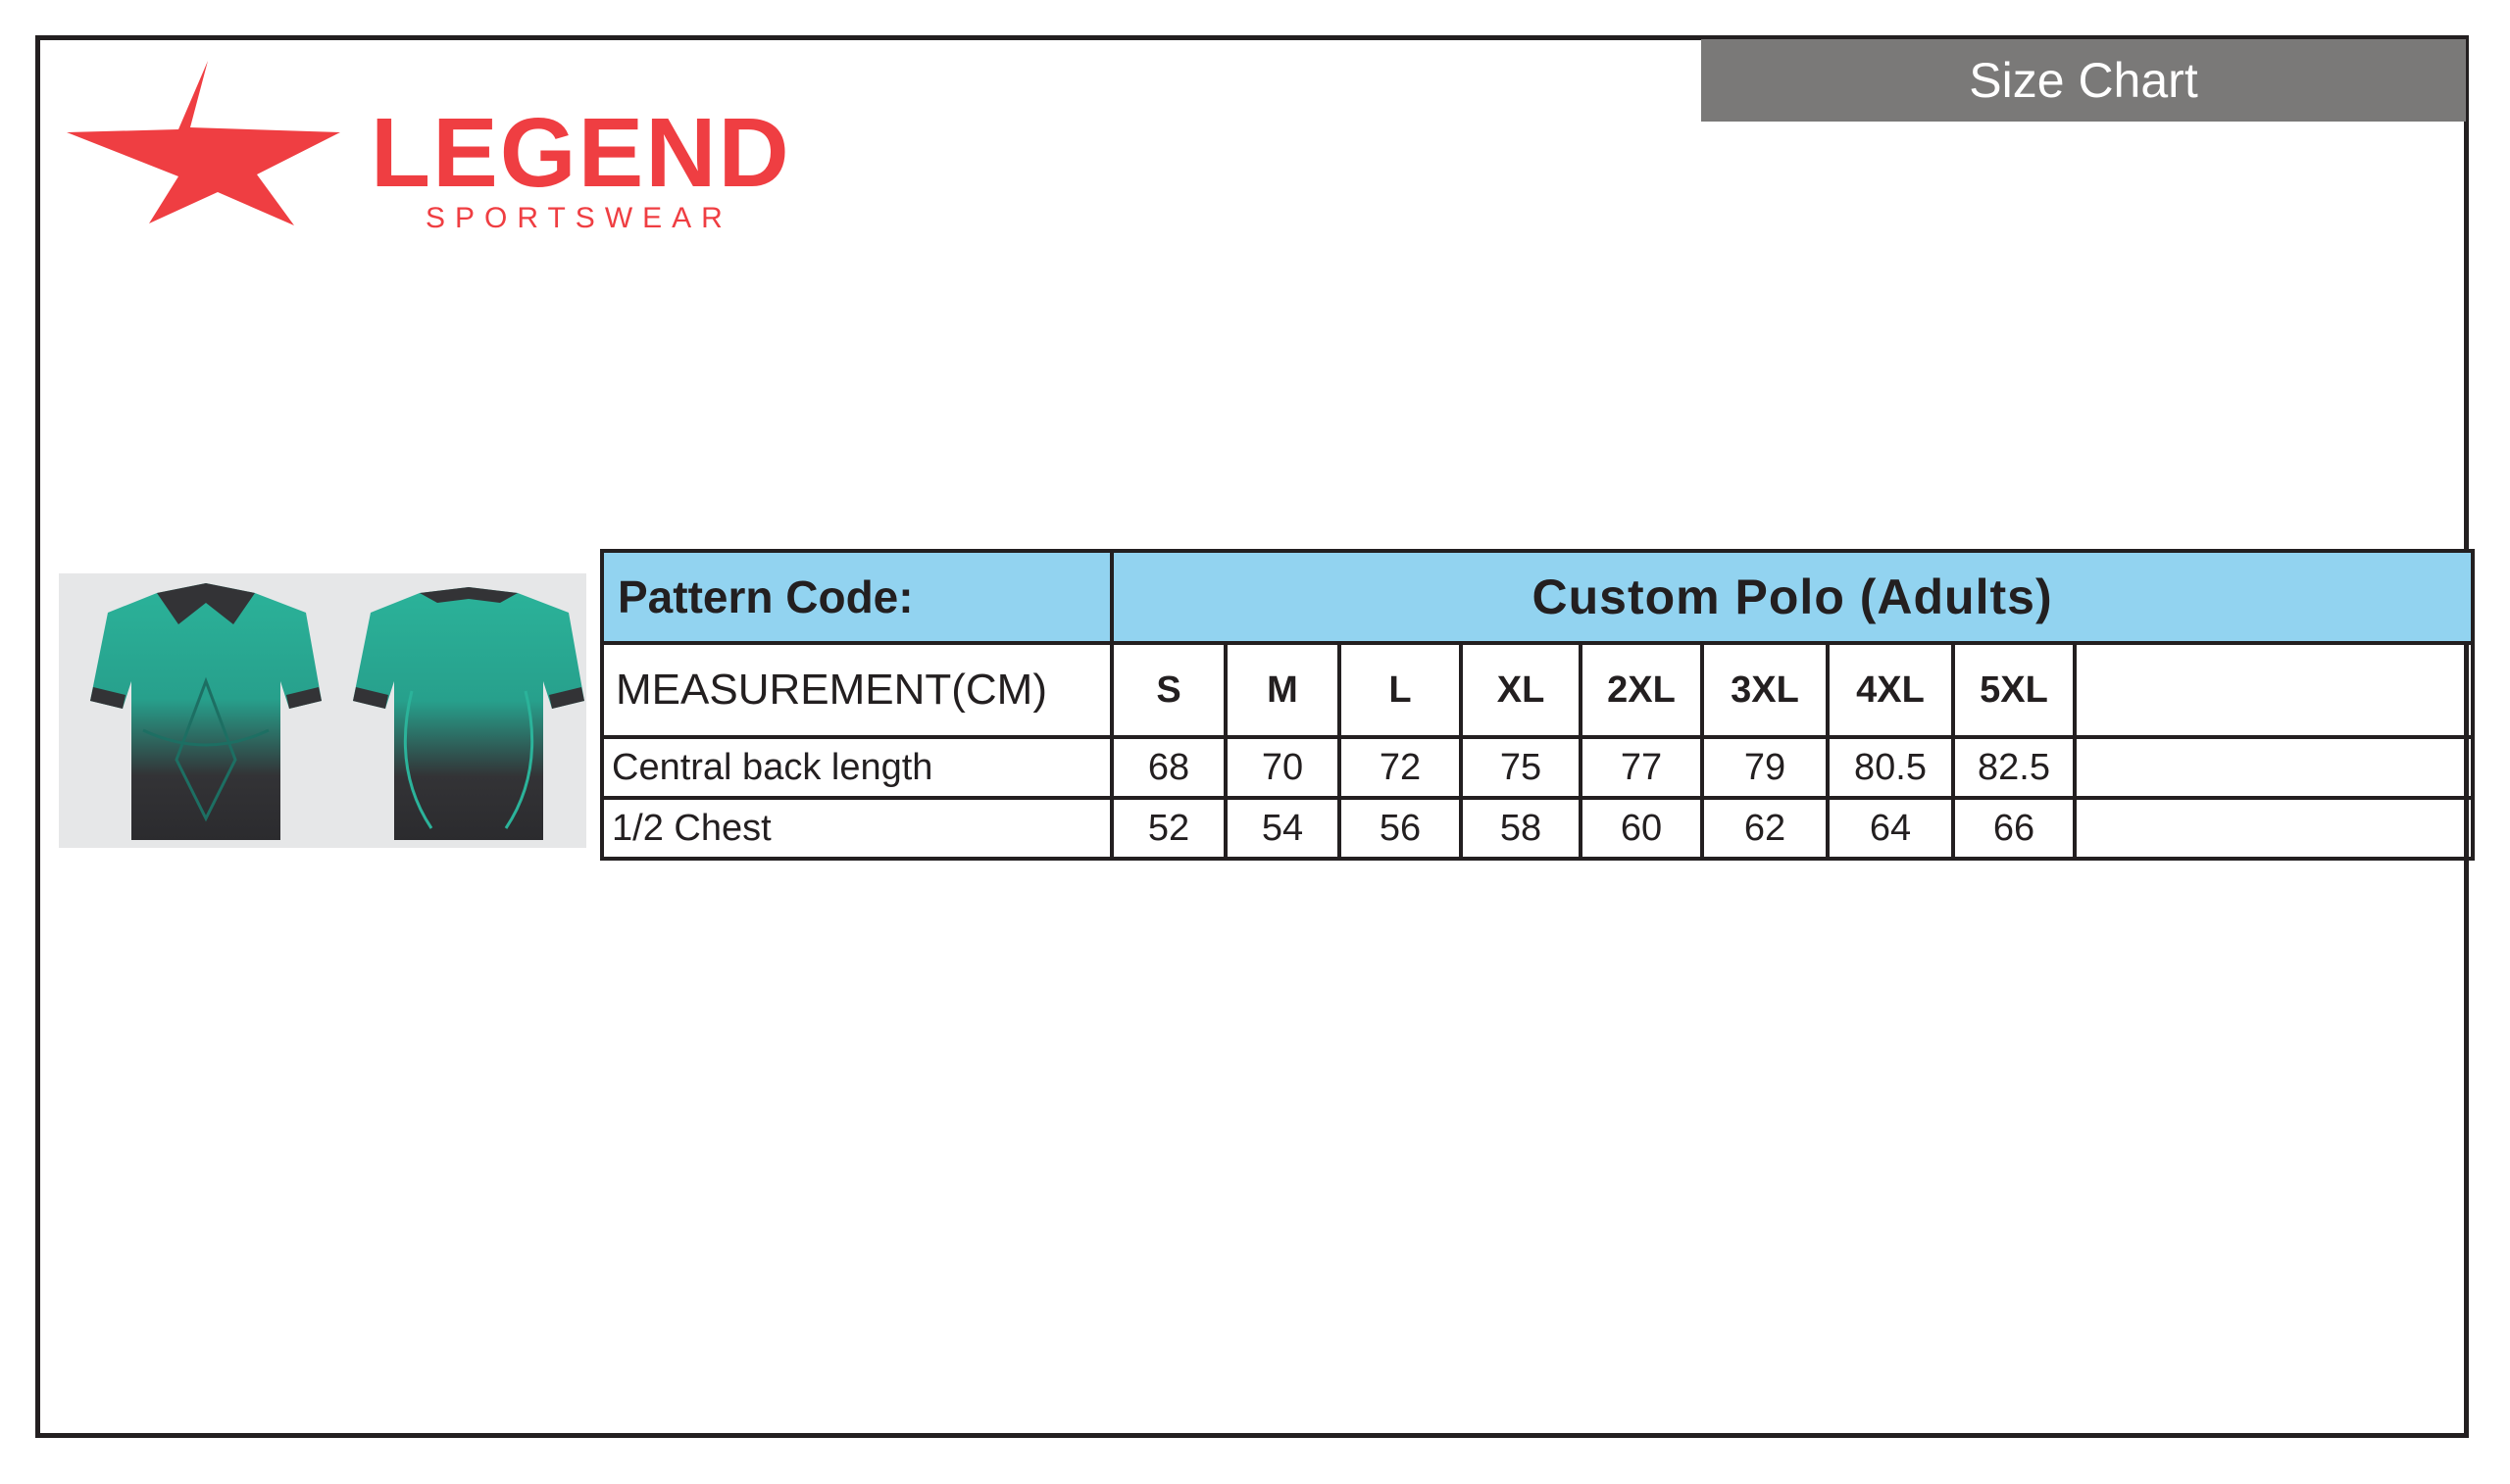 The image size is (2510, 1484). I want to click on table-cell: 52, so click(1169, 828).